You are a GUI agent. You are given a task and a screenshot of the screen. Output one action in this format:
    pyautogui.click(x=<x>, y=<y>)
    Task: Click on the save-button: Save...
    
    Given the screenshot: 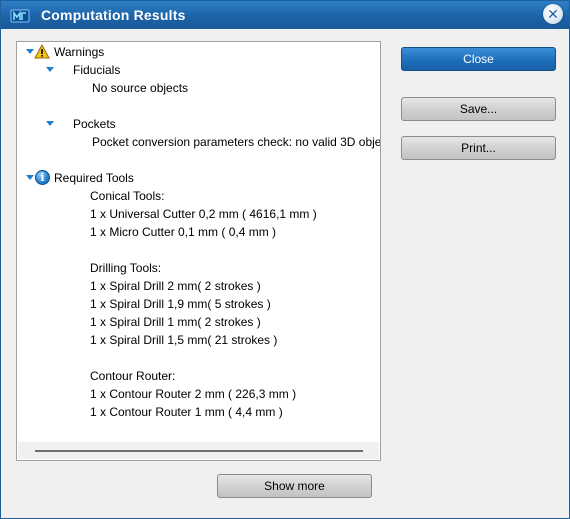 What is the action you would take?
    pyautogui.click(x=478, y=109)
    